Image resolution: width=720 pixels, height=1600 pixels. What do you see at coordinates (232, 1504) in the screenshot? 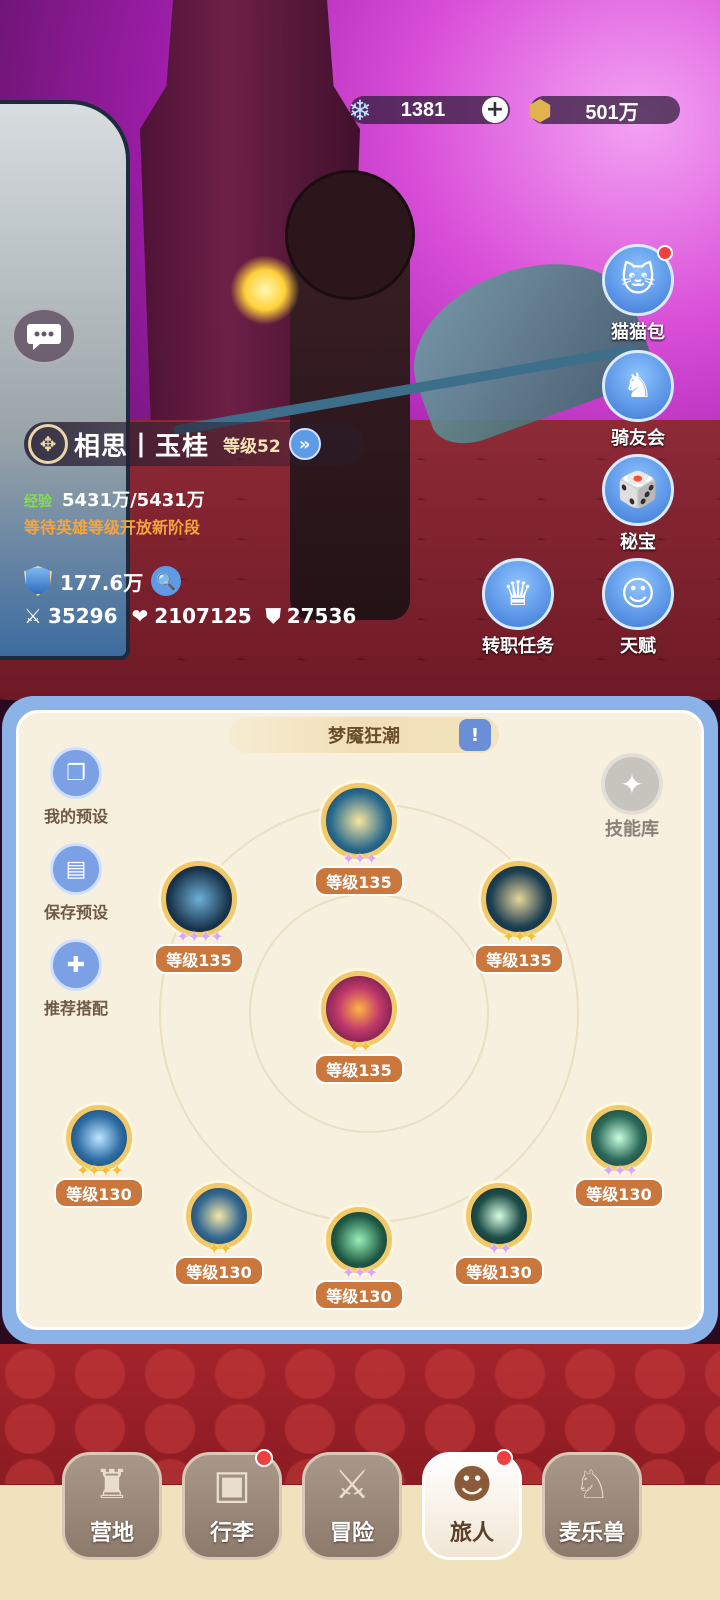
I see `nav-tab-luggage: ▣ 行李` at bounding box center [232, 1504].